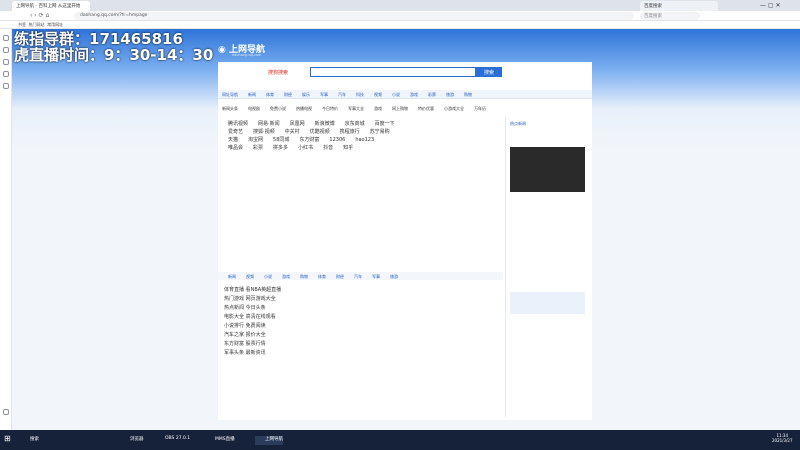  I want to click on list-item: 小说排行 免费阅读, so click(366, 325).